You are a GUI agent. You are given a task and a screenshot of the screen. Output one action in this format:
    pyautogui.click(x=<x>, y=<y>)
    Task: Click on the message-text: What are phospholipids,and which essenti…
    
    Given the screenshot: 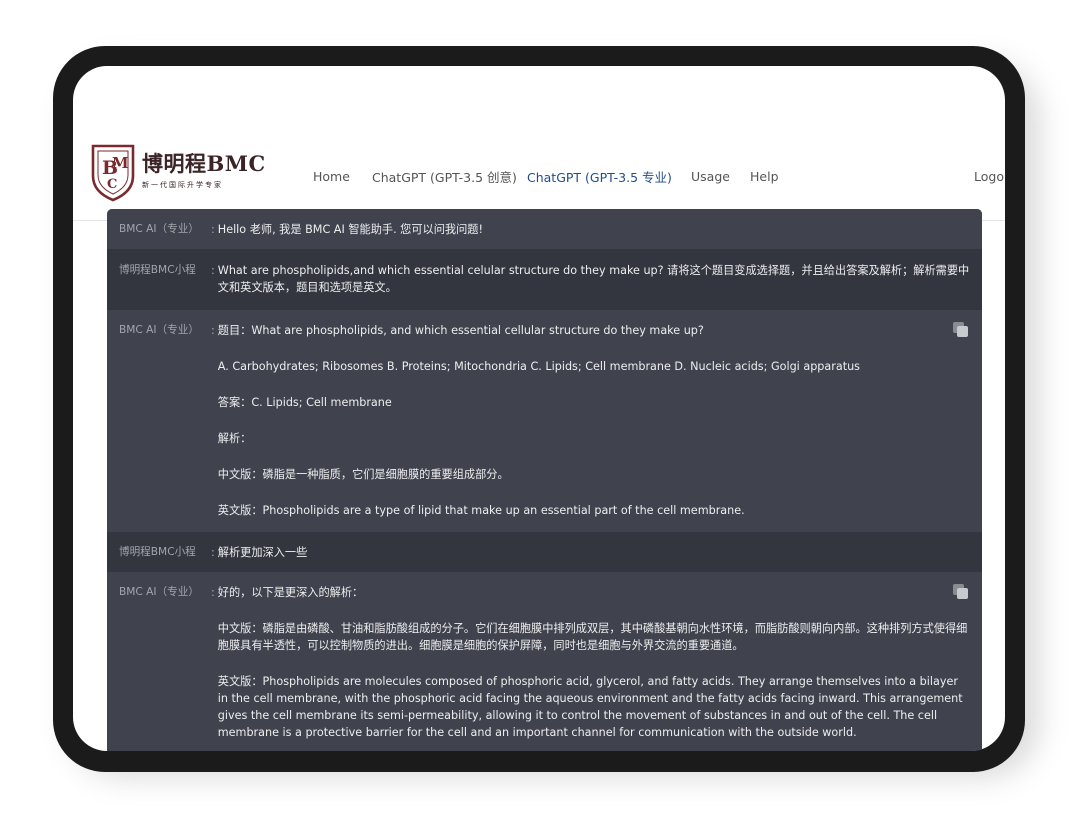 What is the action you would take?
    pyautogui.click(x=593, y=279)
    